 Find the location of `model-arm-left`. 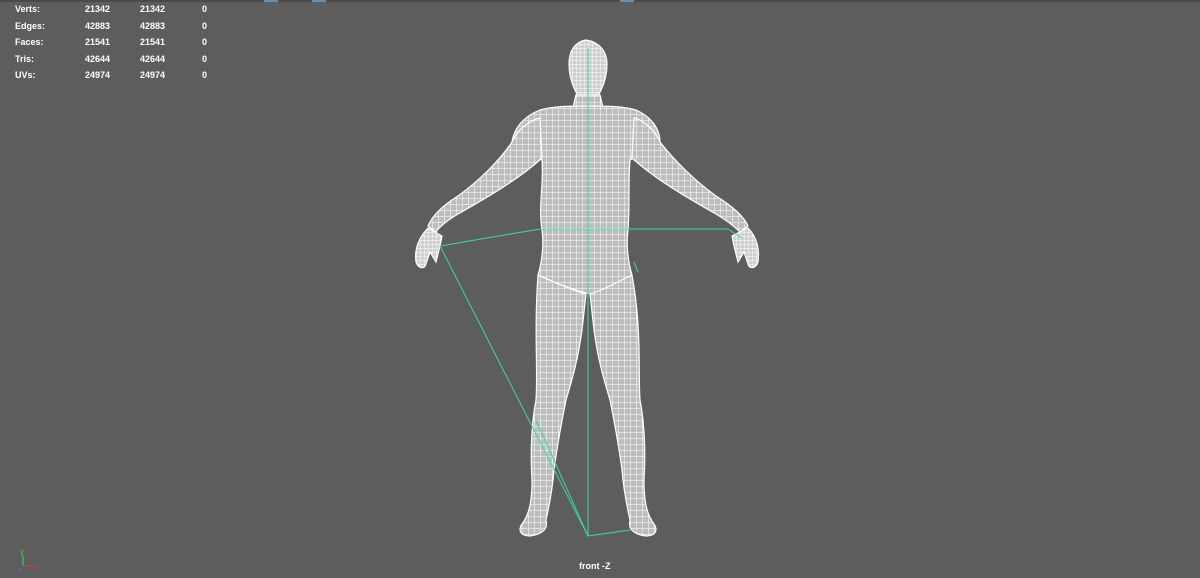

model-arm-left is located at coordinates (485, 175).